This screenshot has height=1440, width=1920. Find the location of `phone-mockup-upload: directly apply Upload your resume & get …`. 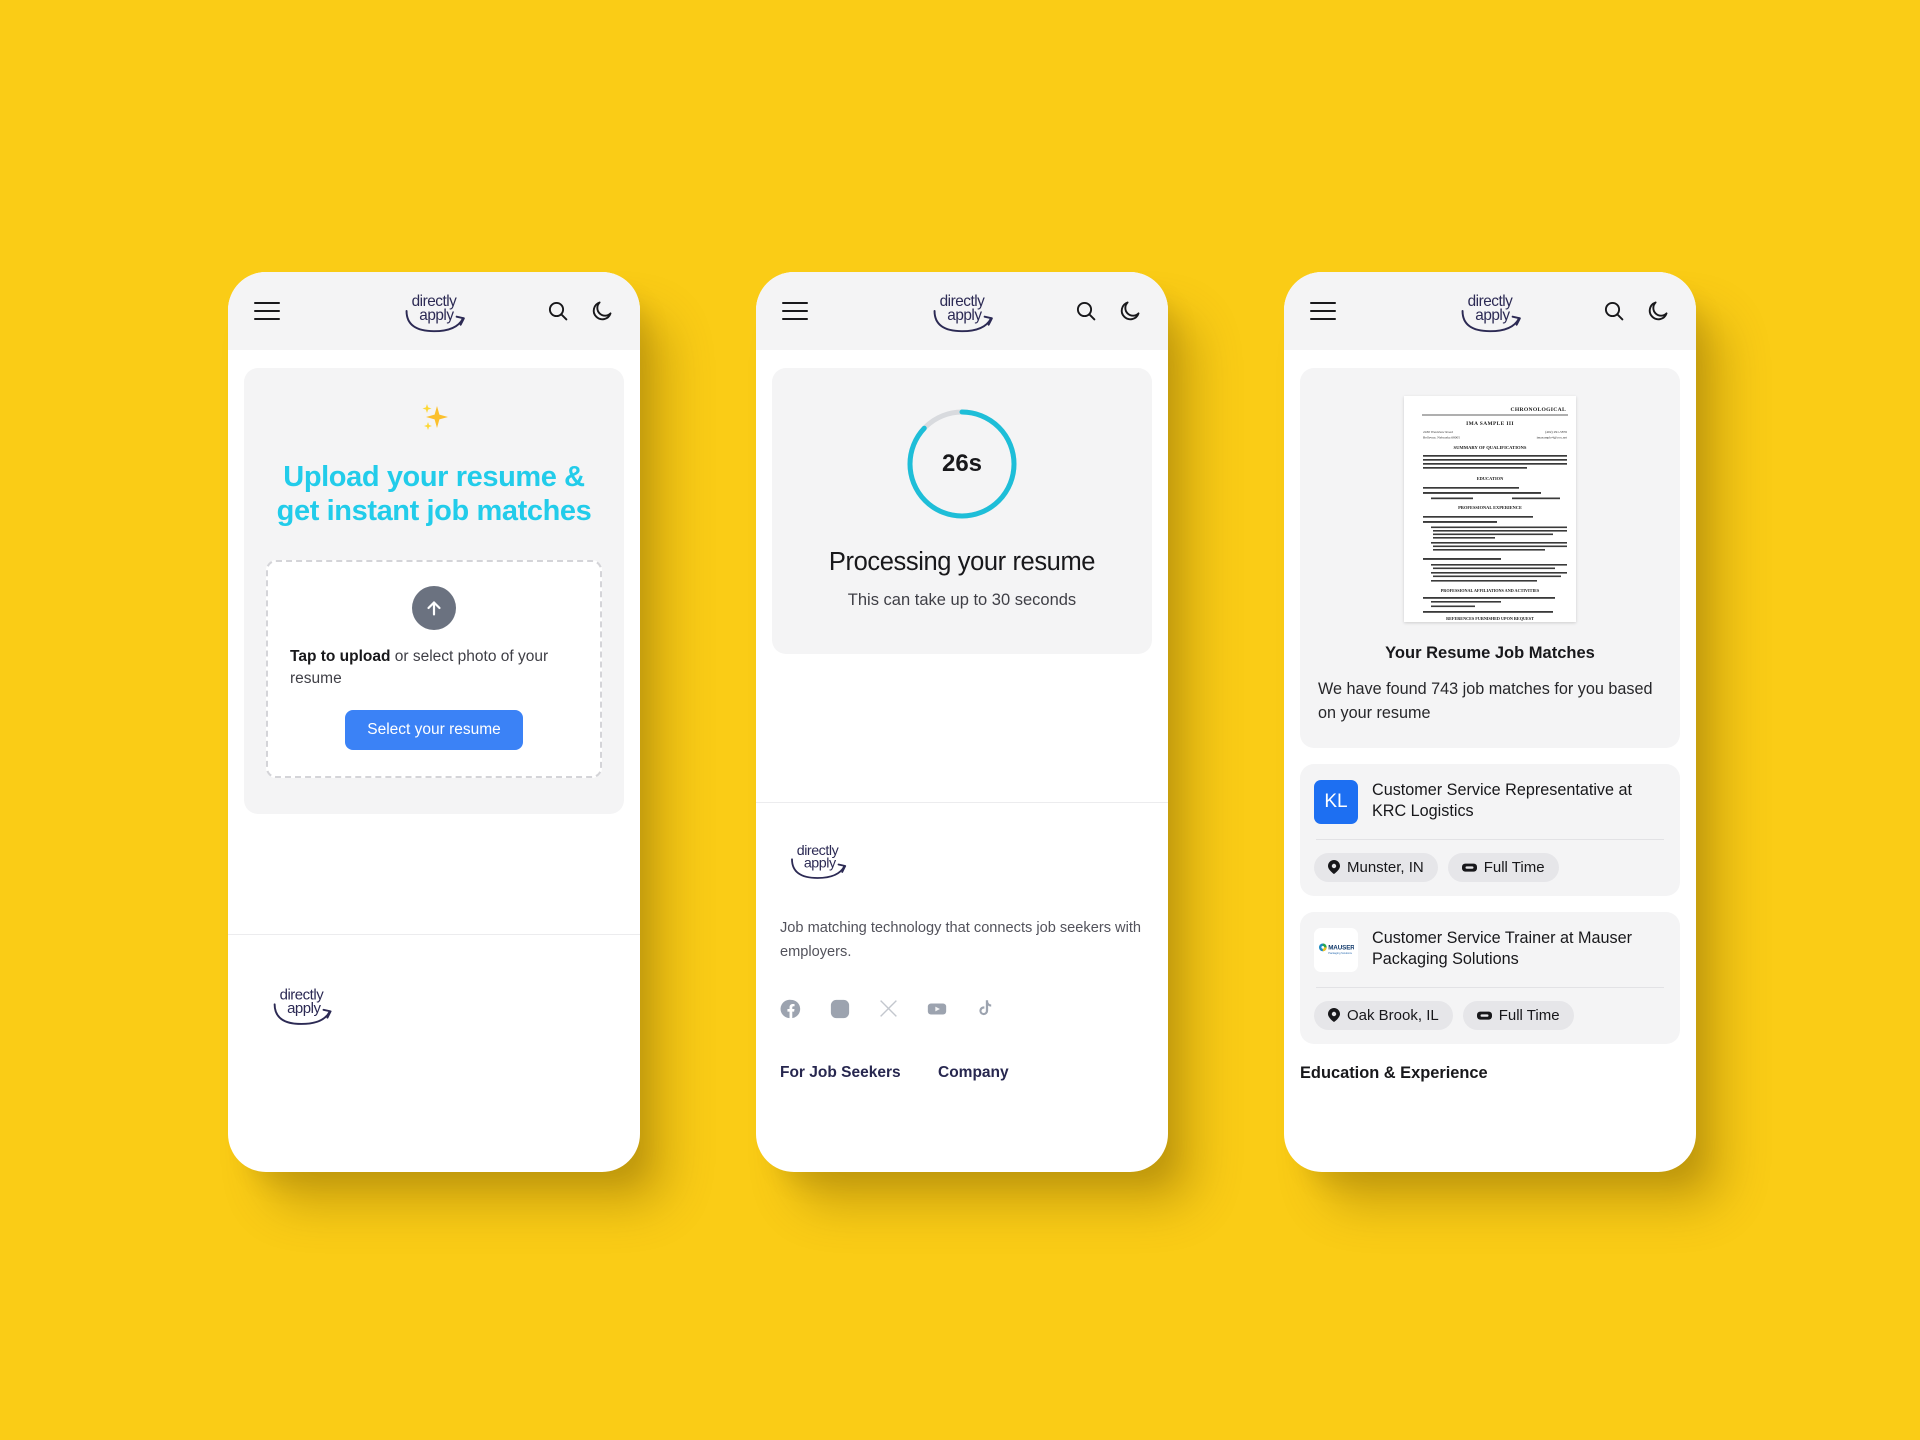

phone-mockup-upload: directly apply Upload your resume & get … is located at coordinates (434, 722).